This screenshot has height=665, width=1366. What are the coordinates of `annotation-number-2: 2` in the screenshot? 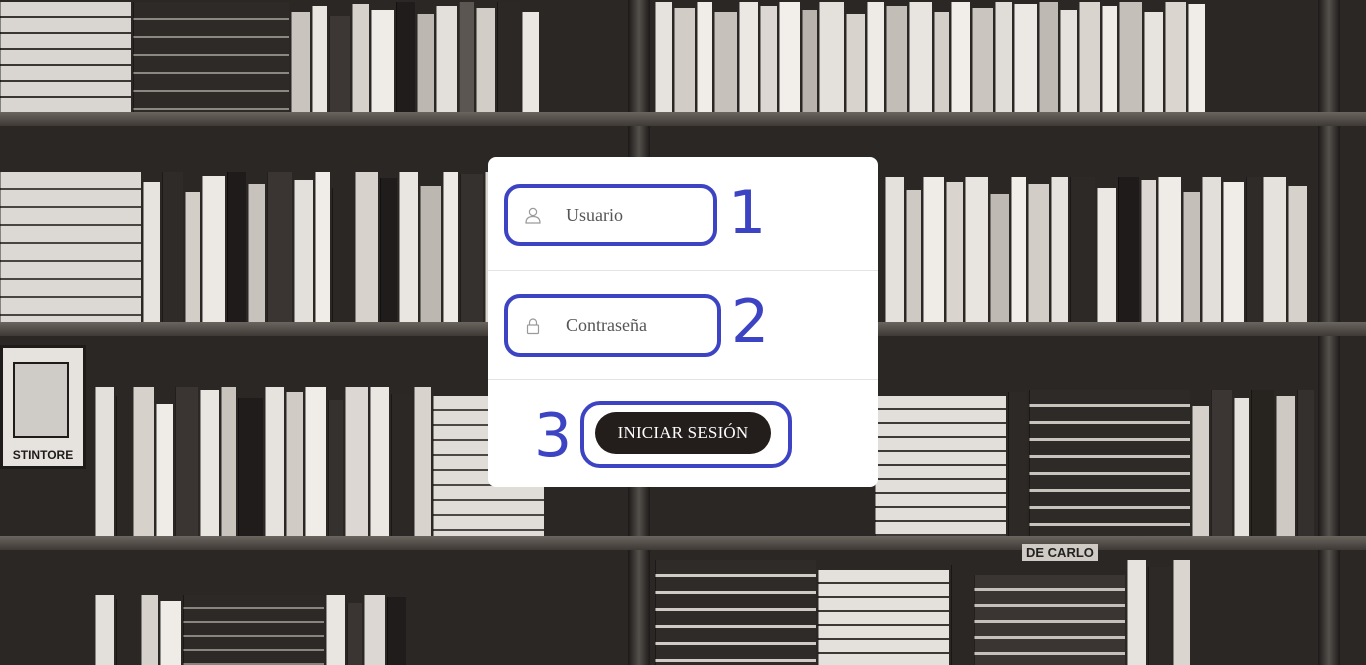 It's located at (750, 322).